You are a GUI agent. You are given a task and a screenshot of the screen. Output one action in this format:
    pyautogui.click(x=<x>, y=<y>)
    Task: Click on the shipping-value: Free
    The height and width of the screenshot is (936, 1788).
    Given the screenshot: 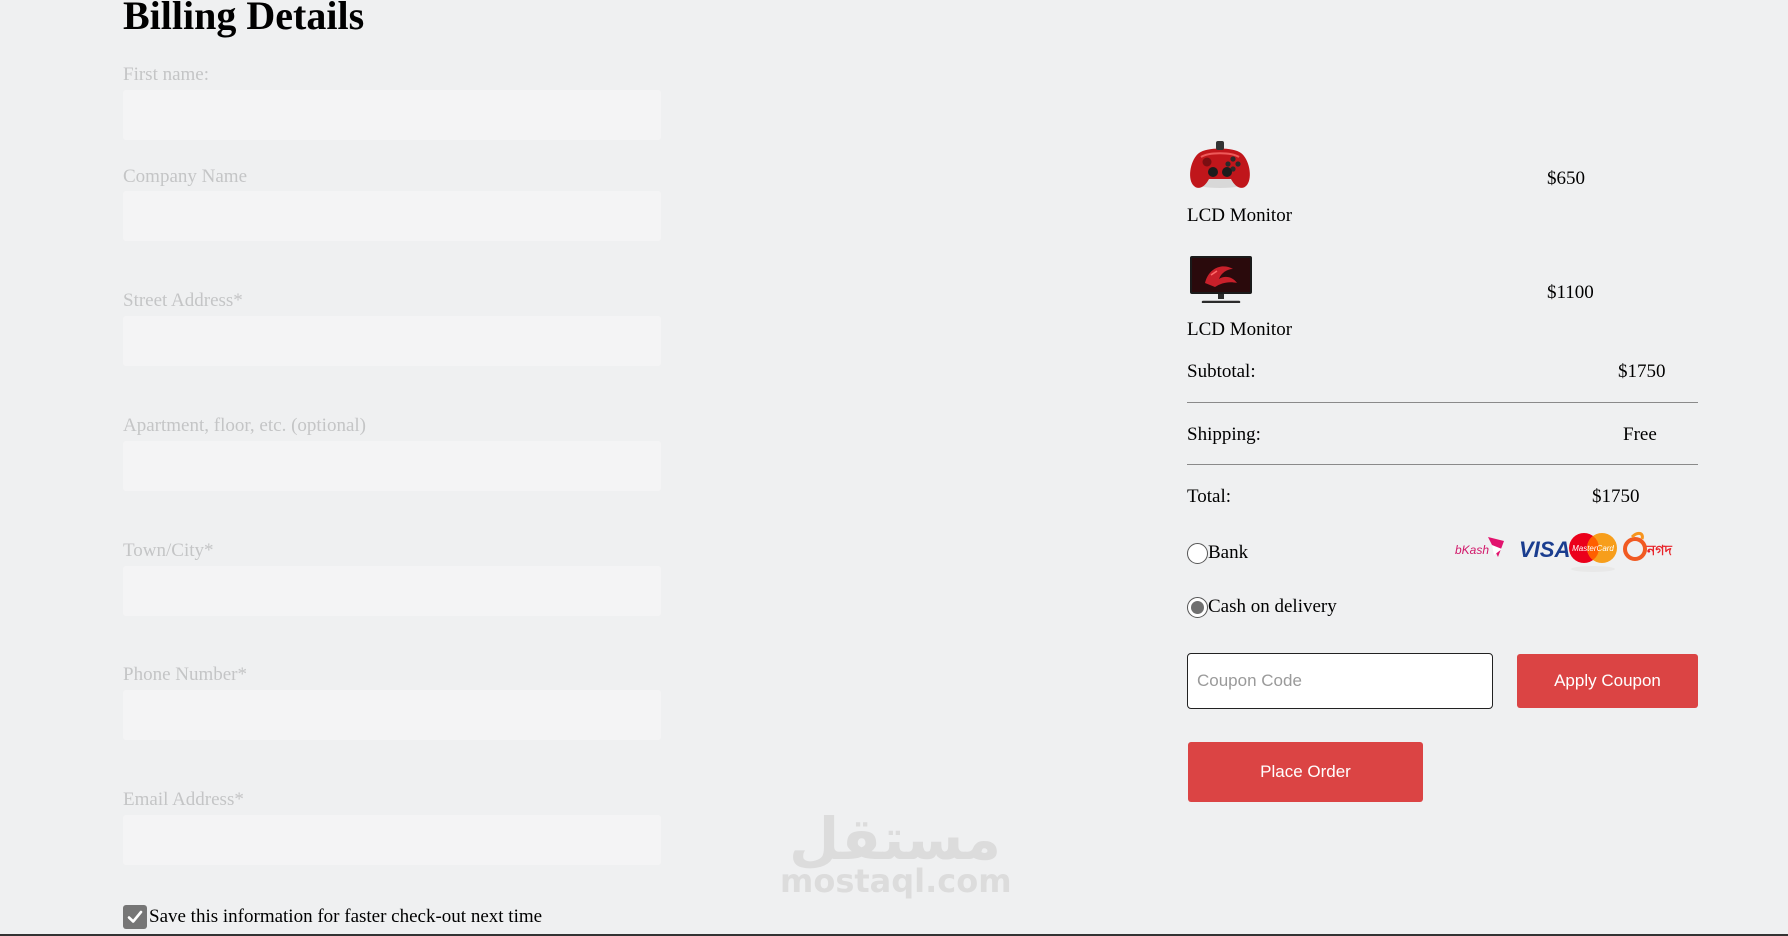 What is the action you would take?
    pyautogui.click(x=1640, y=434)
    